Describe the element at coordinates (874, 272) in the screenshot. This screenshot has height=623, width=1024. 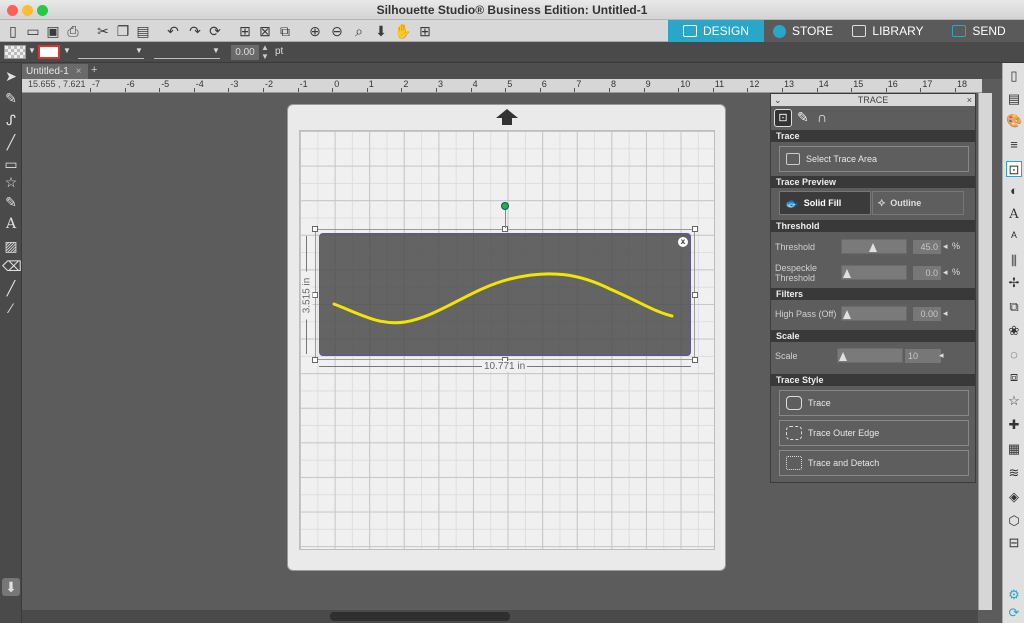
I see `despeckle-slider` at that location.